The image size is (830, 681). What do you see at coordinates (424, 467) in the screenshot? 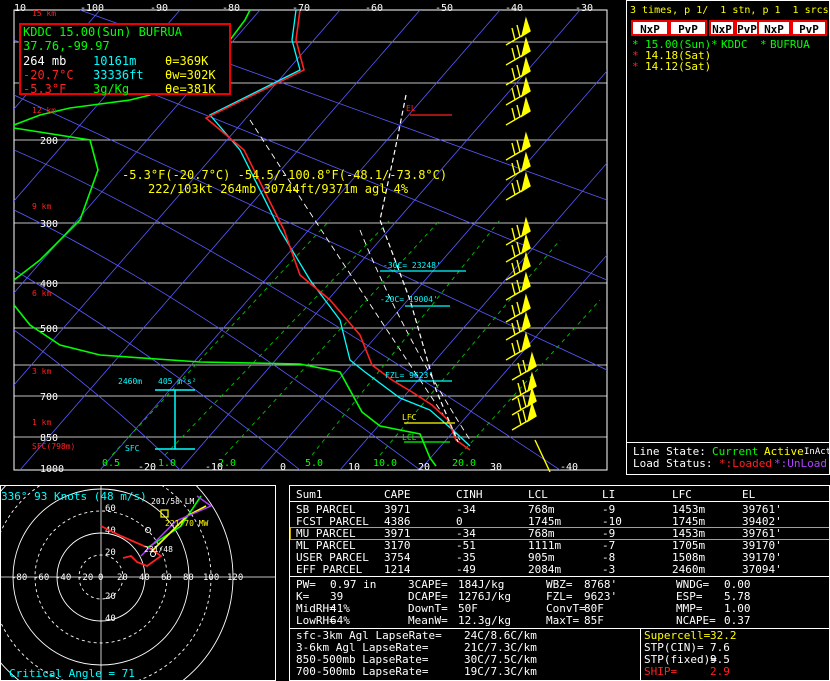
I see `temp-tick-label: 20` at bounding box center [424, 467].